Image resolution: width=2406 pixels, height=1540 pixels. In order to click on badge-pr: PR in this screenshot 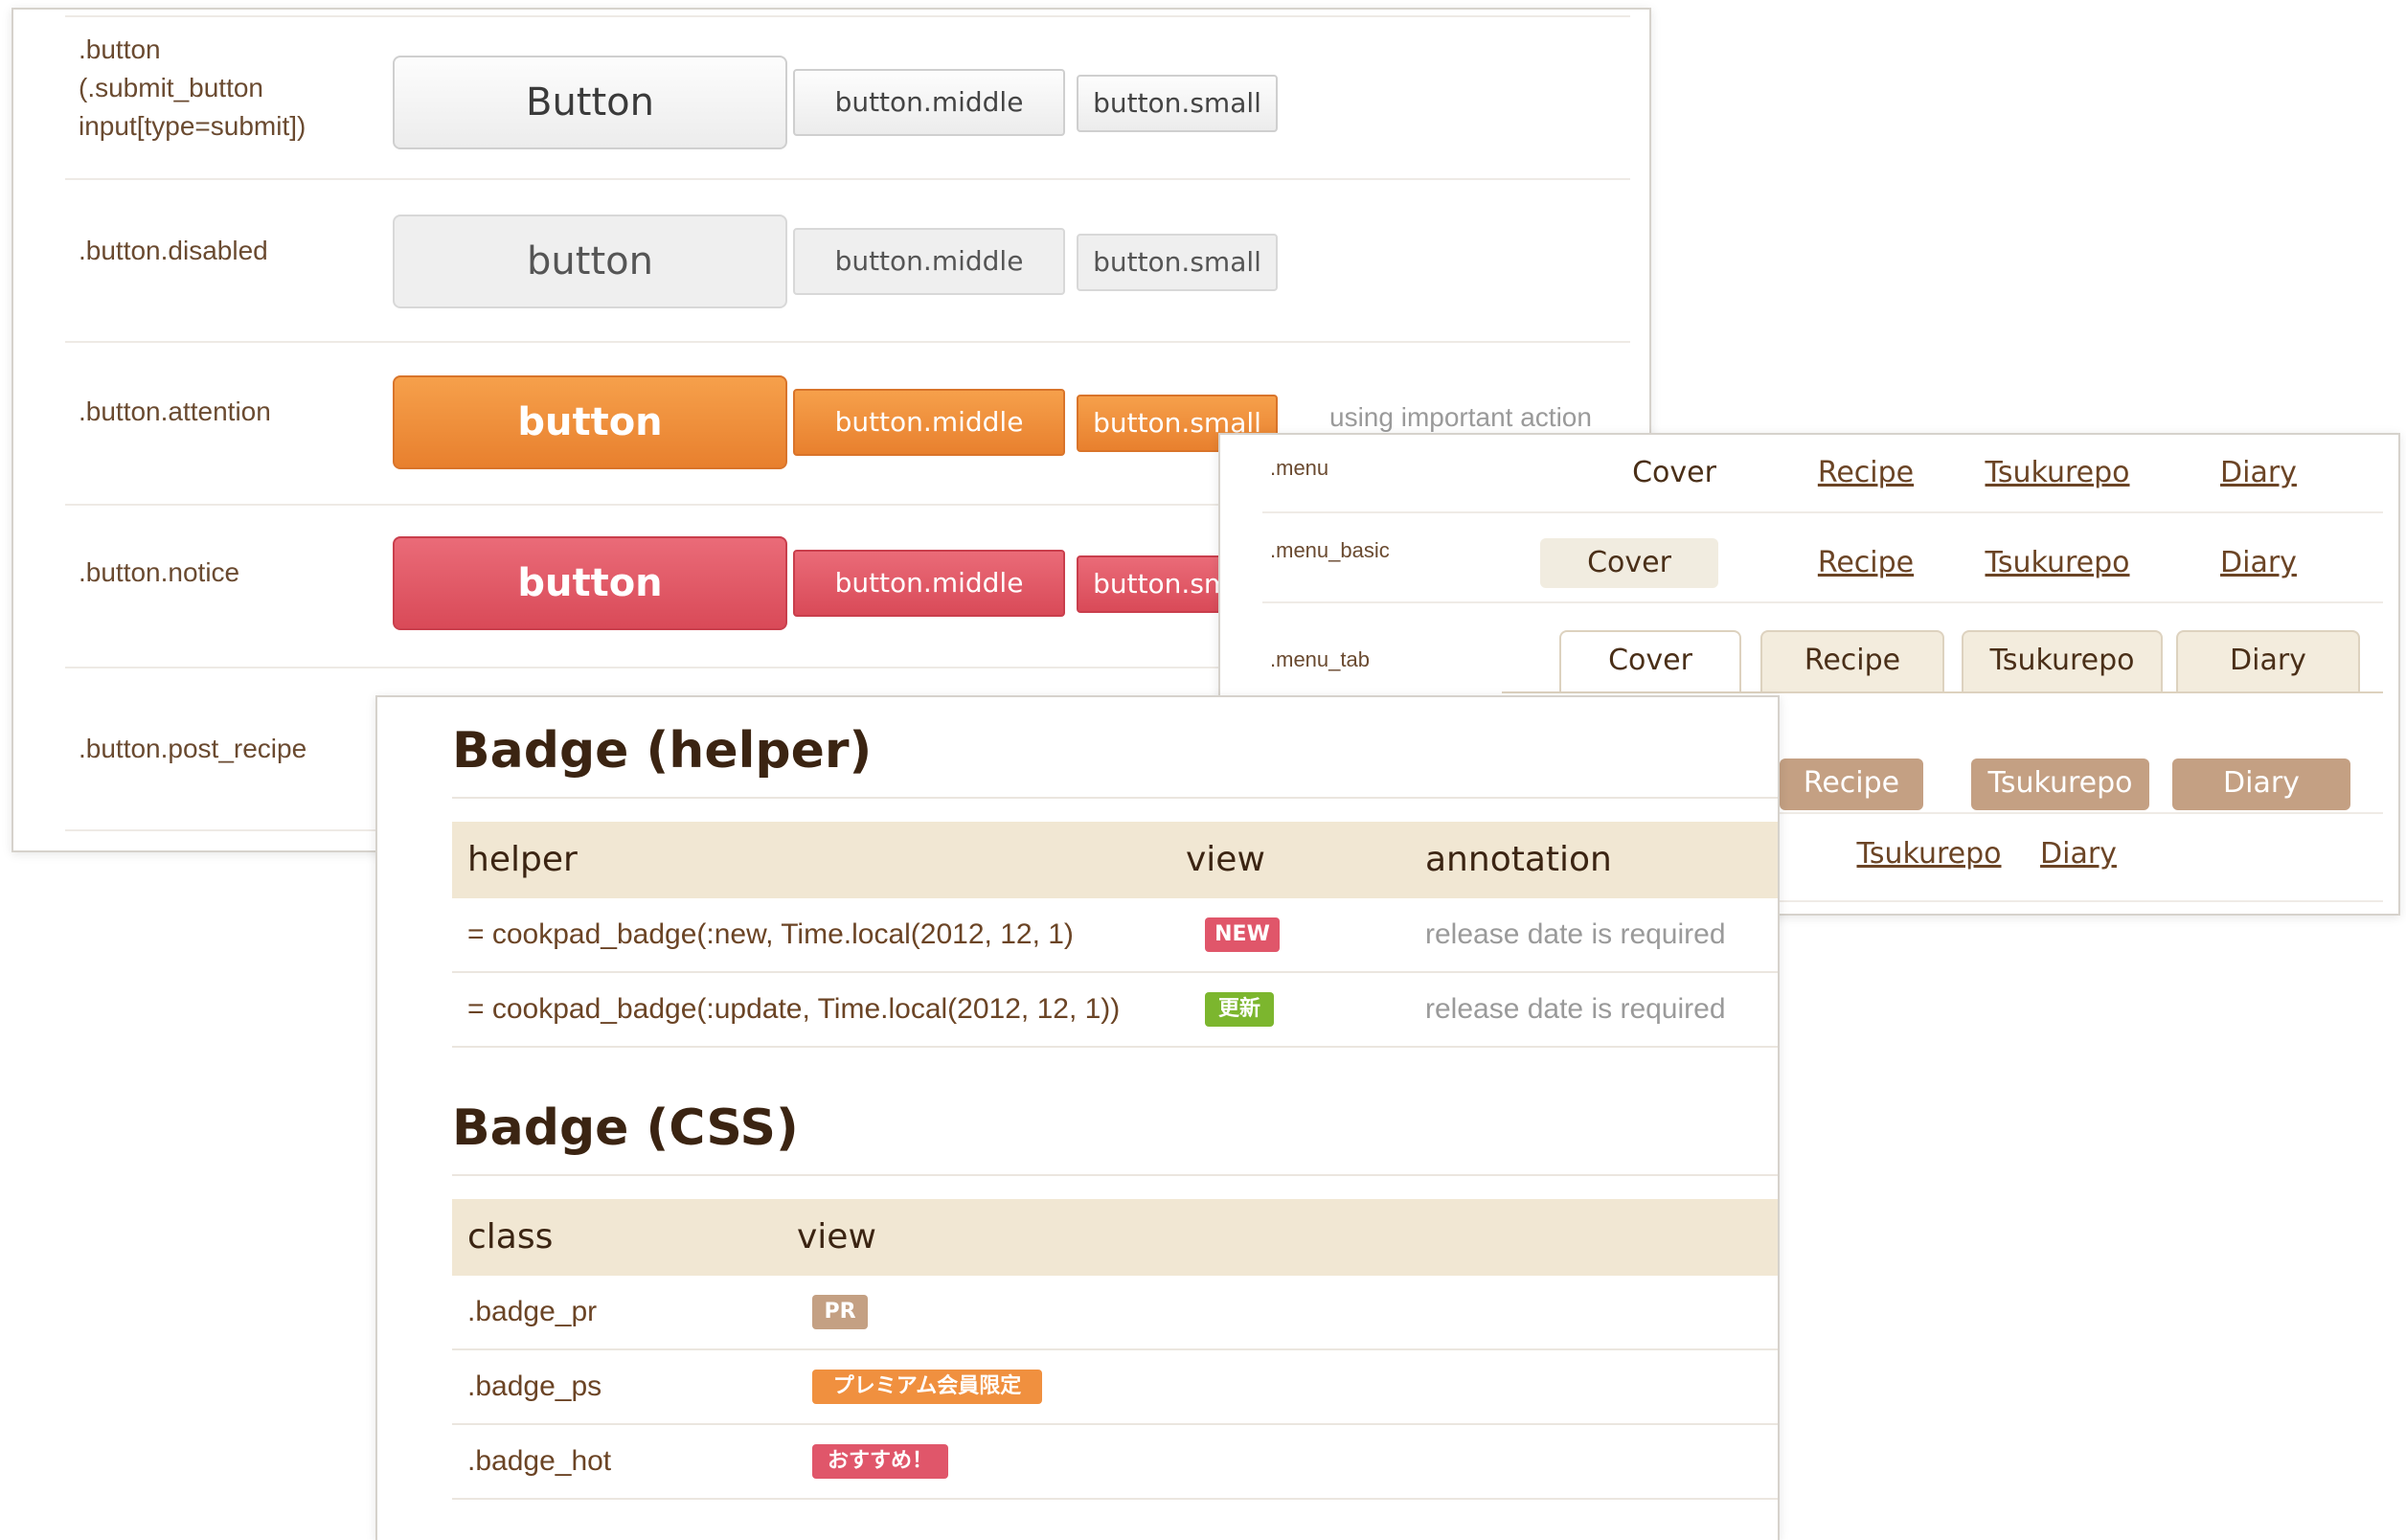, I will do `click(840, 1312)`.